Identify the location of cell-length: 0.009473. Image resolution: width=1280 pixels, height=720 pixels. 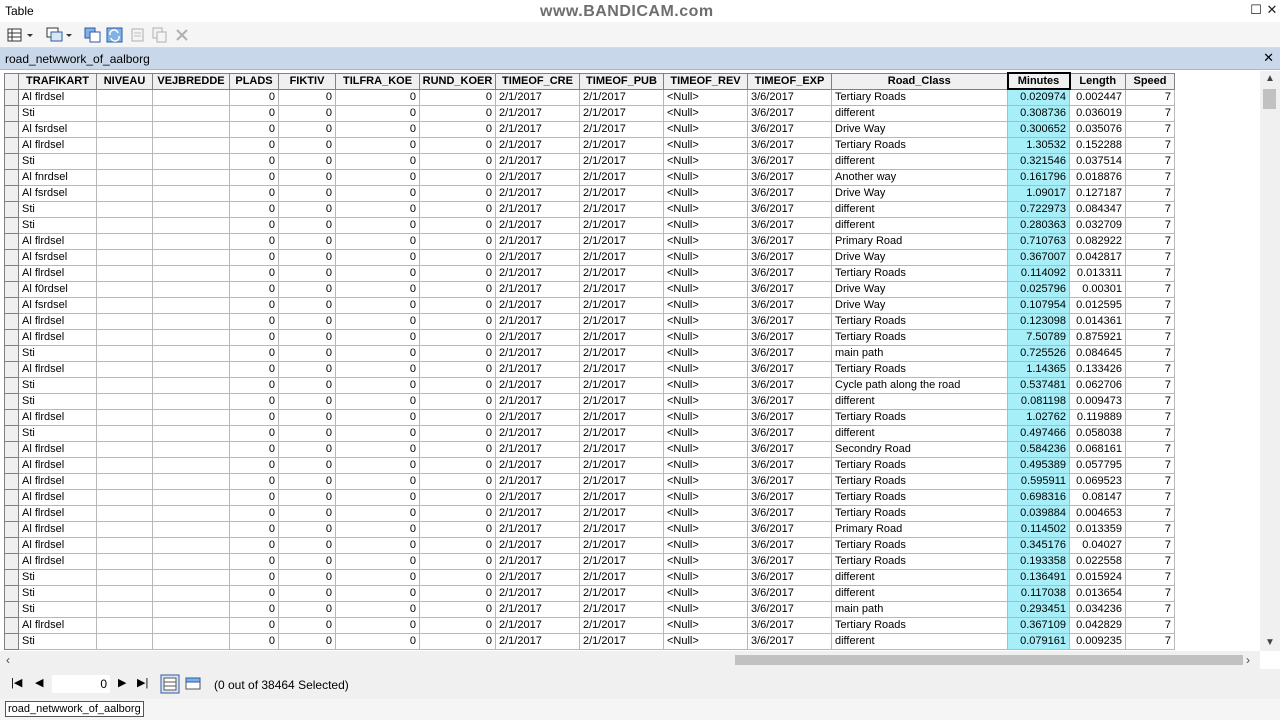
(1097, 401).